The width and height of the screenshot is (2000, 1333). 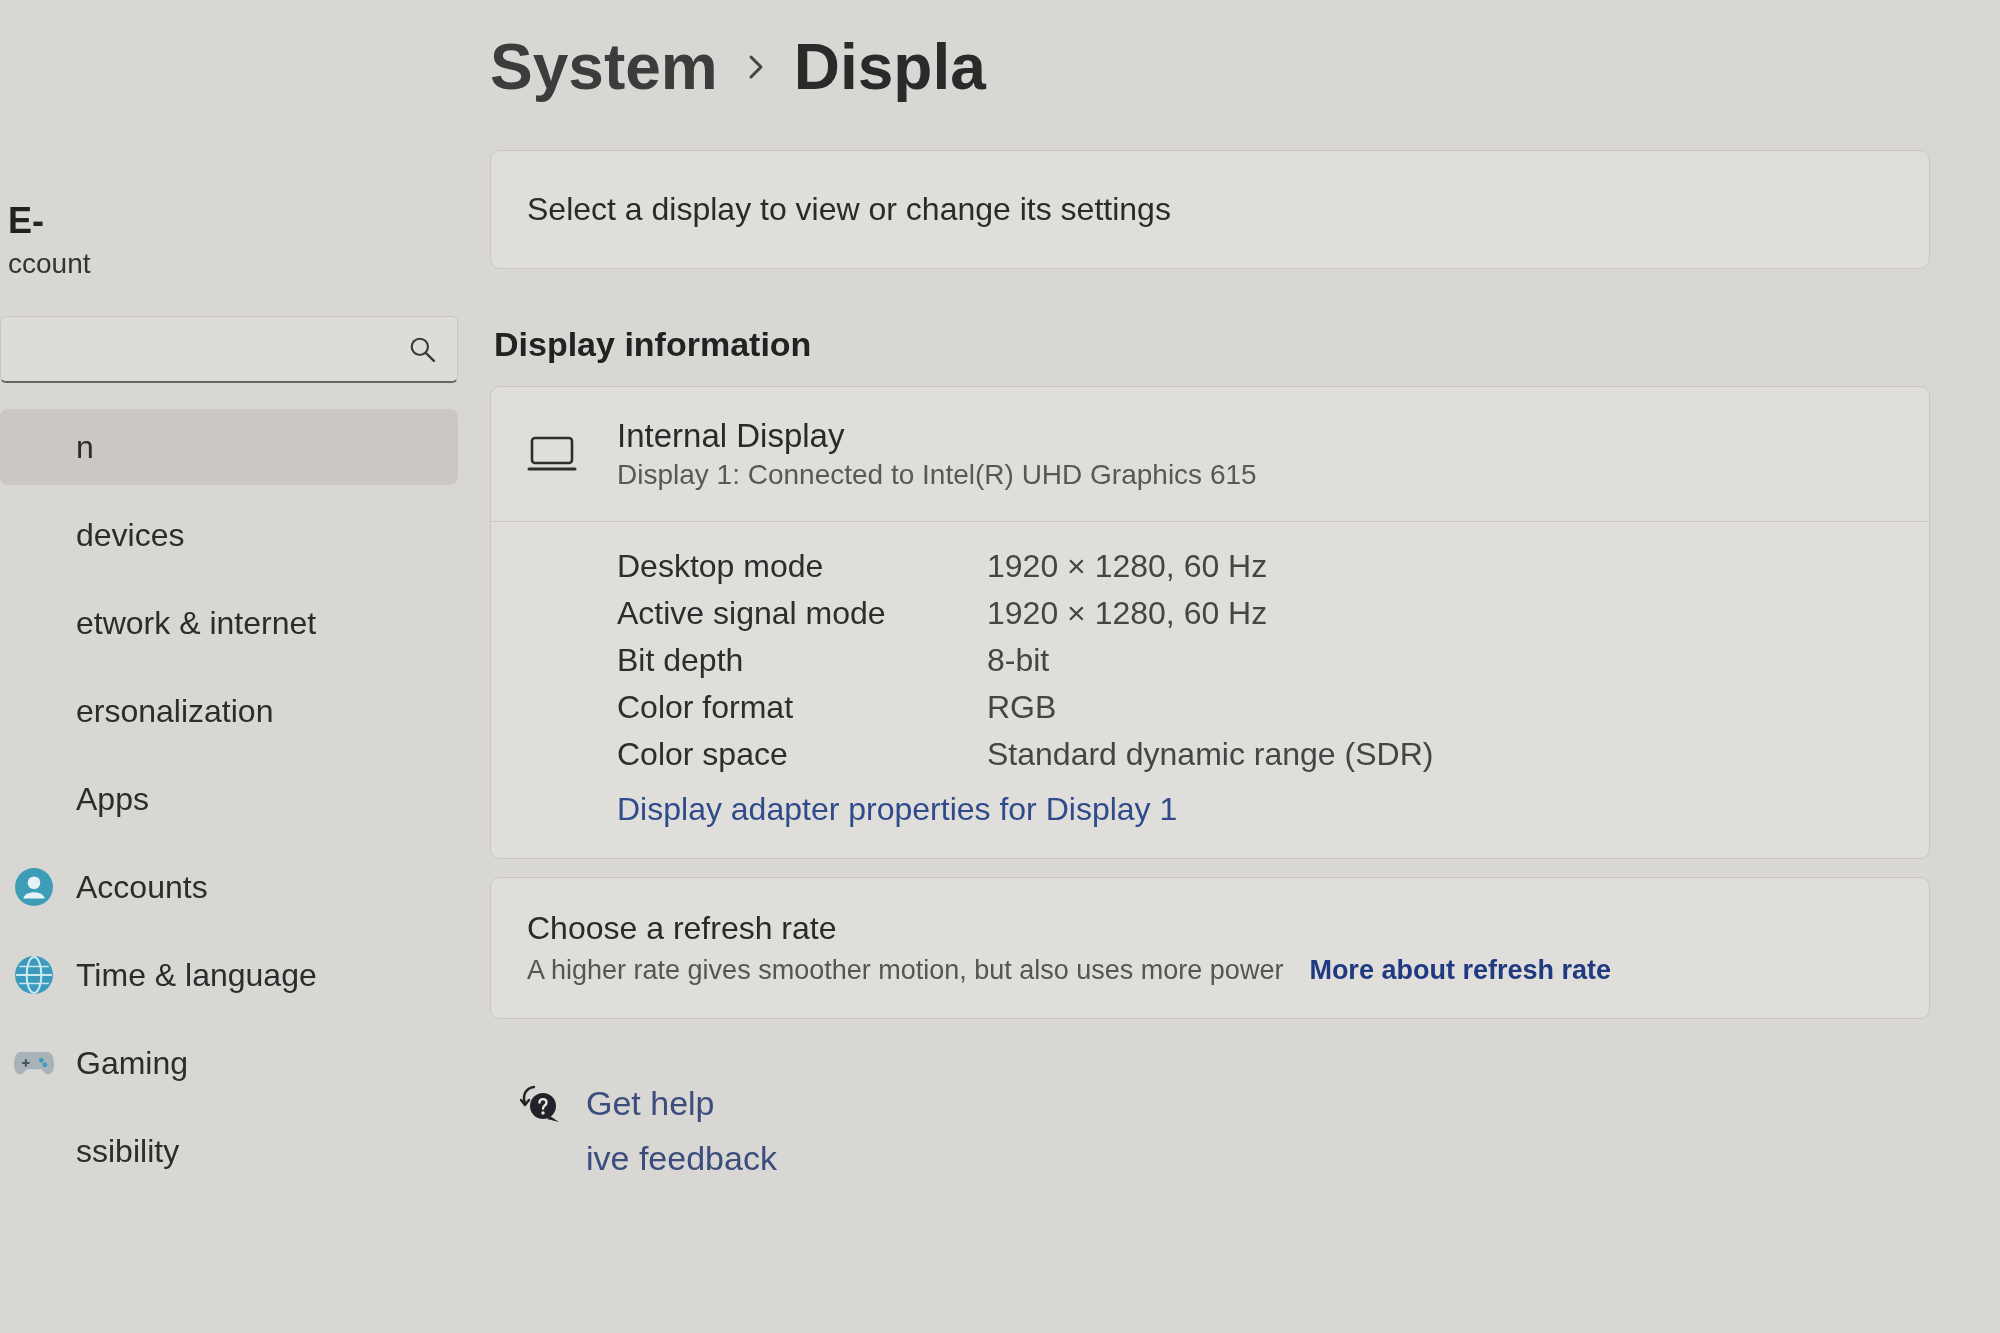 I want to click on user-name: E-, so click(x=26, y=221).